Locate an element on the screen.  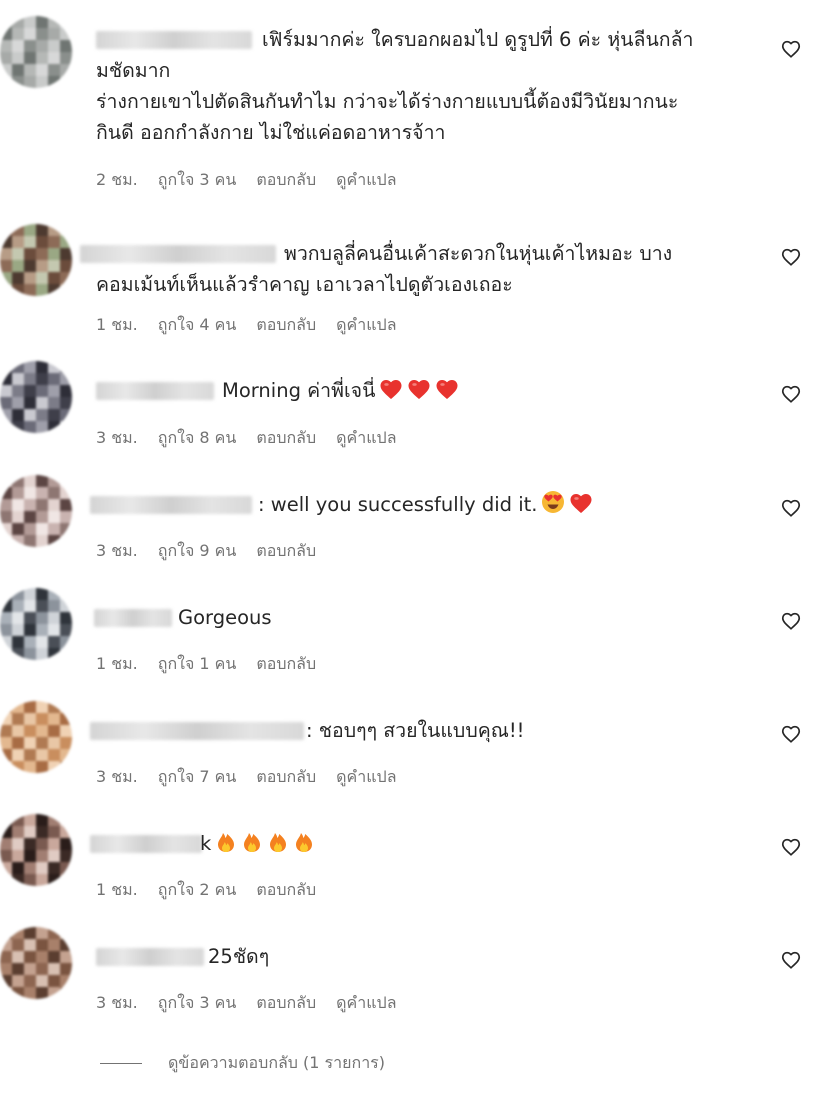
comment-meta: 1 ชม. ถูกใจ 1 คน ตอบกลับ is located at coordinates (216, 664).